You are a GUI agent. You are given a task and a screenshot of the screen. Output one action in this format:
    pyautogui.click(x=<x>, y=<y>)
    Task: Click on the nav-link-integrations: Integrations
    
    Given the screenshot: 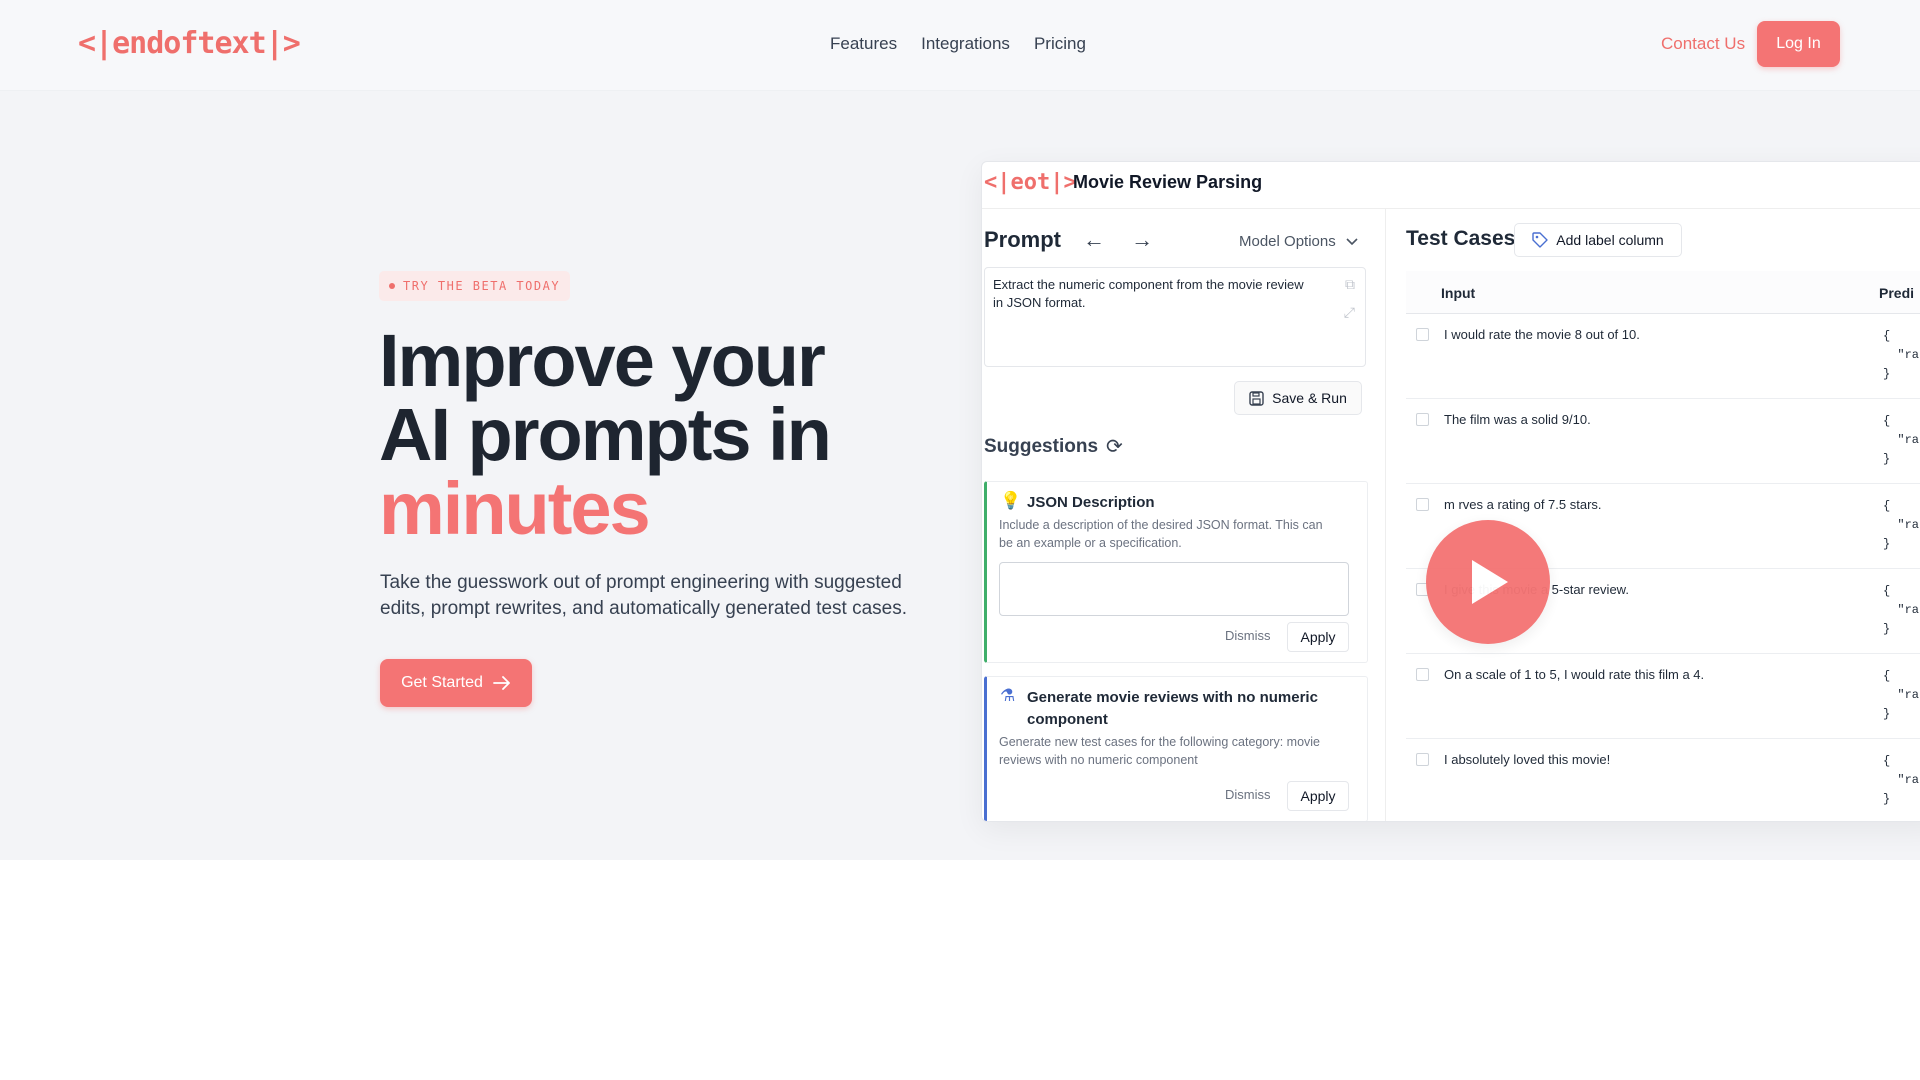 What is the action you would take?
    pyautogui.click(x=965, y=44)
    